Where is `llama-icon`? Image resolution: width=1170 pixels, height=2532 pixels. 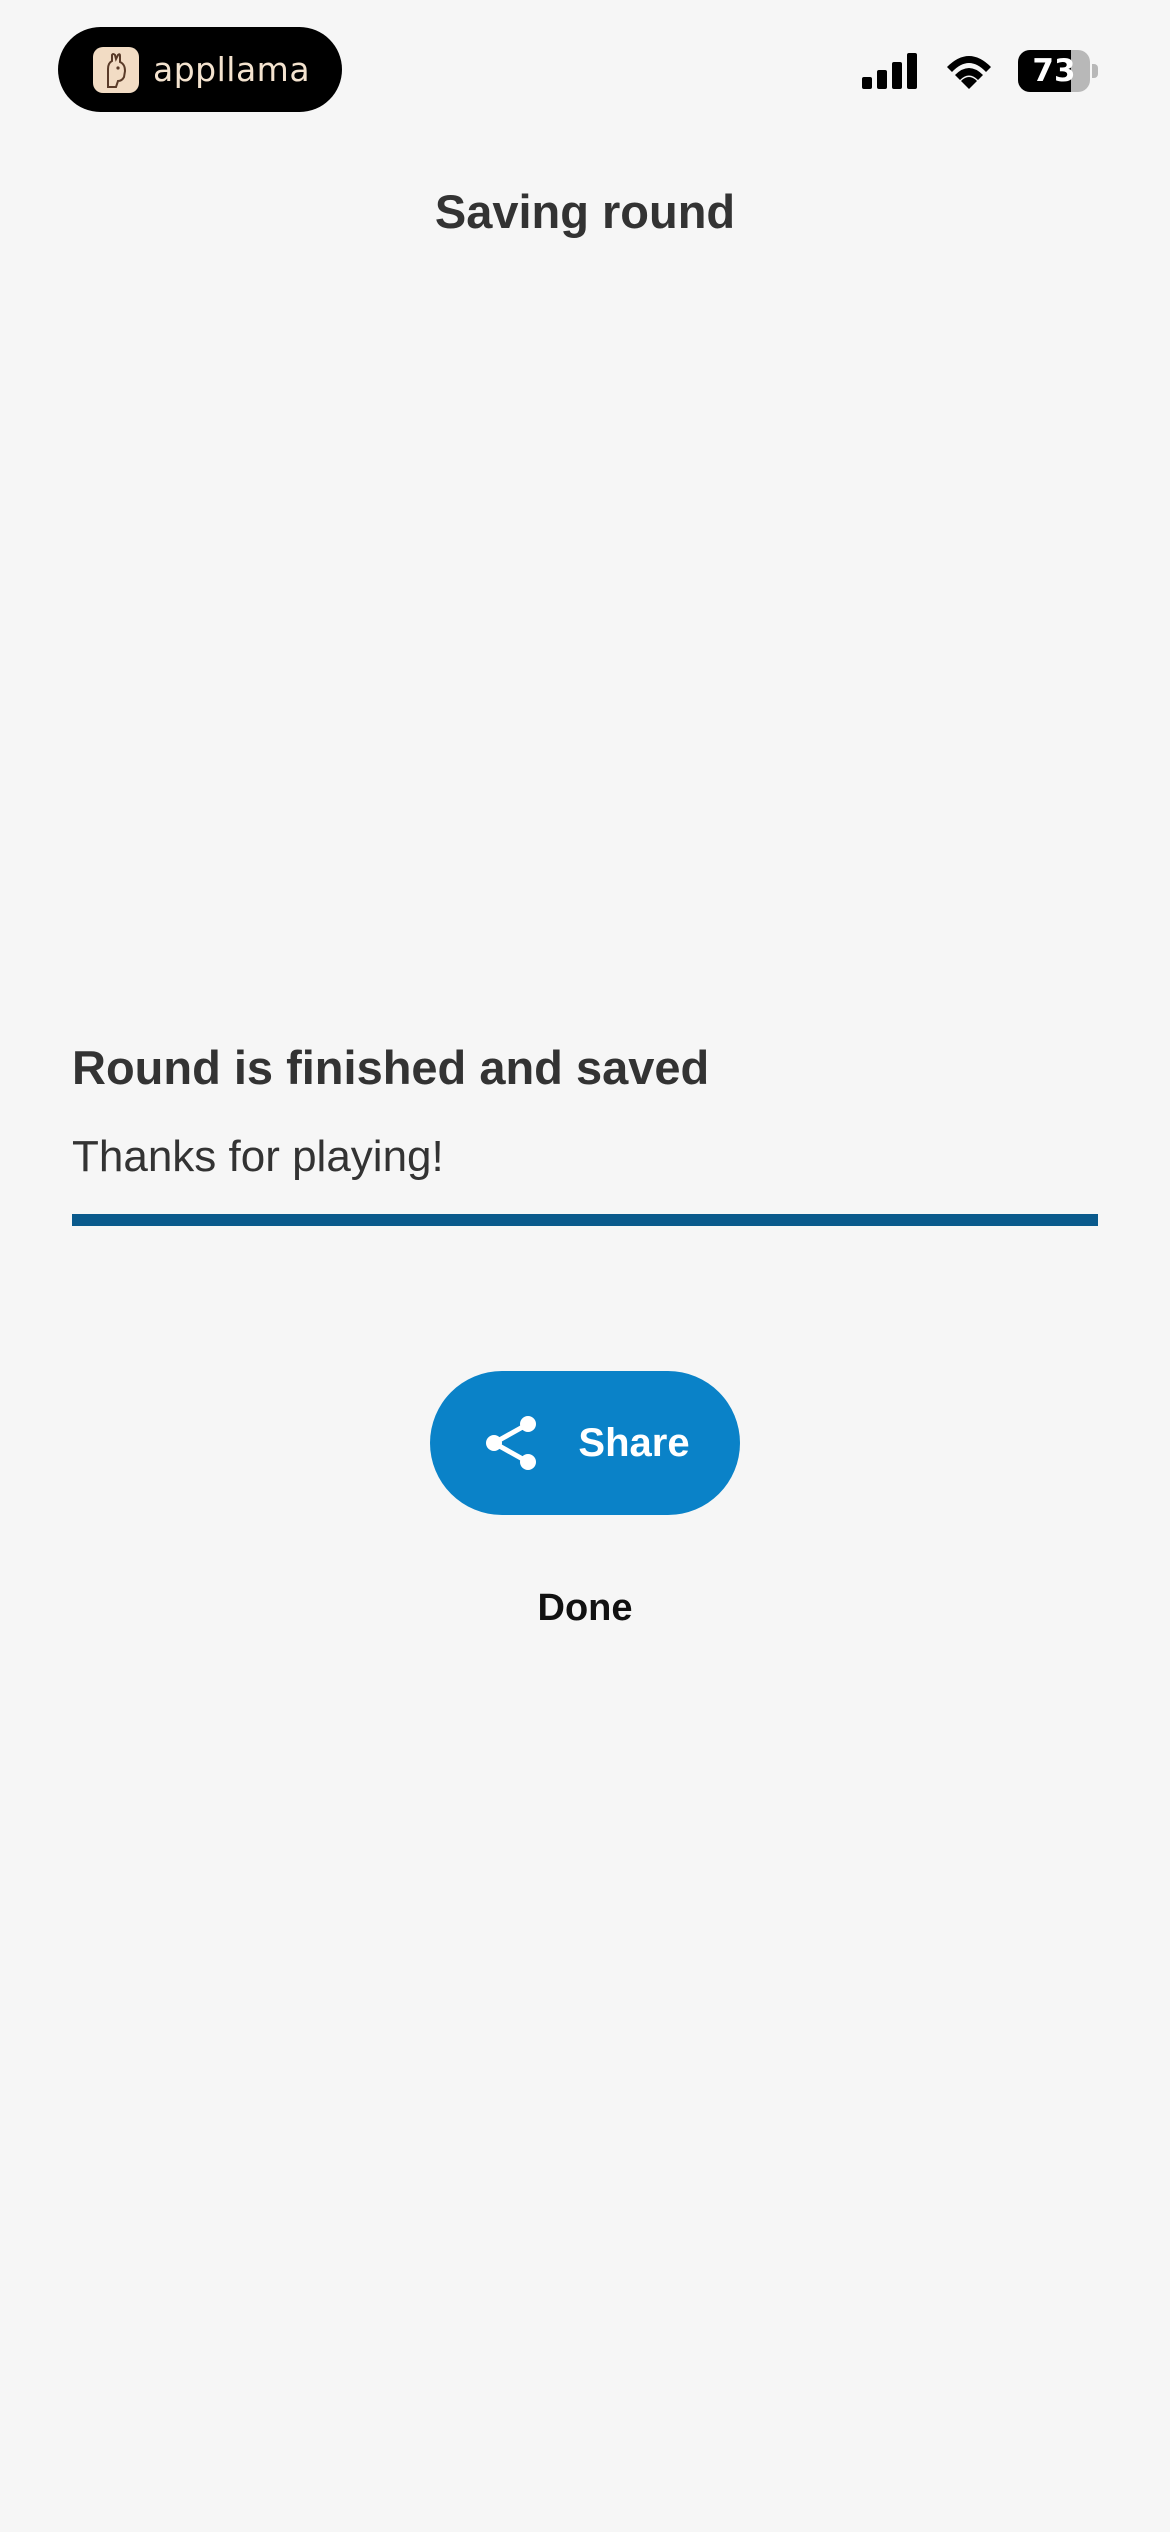 llama-icon is located at coordinates (116, 69).